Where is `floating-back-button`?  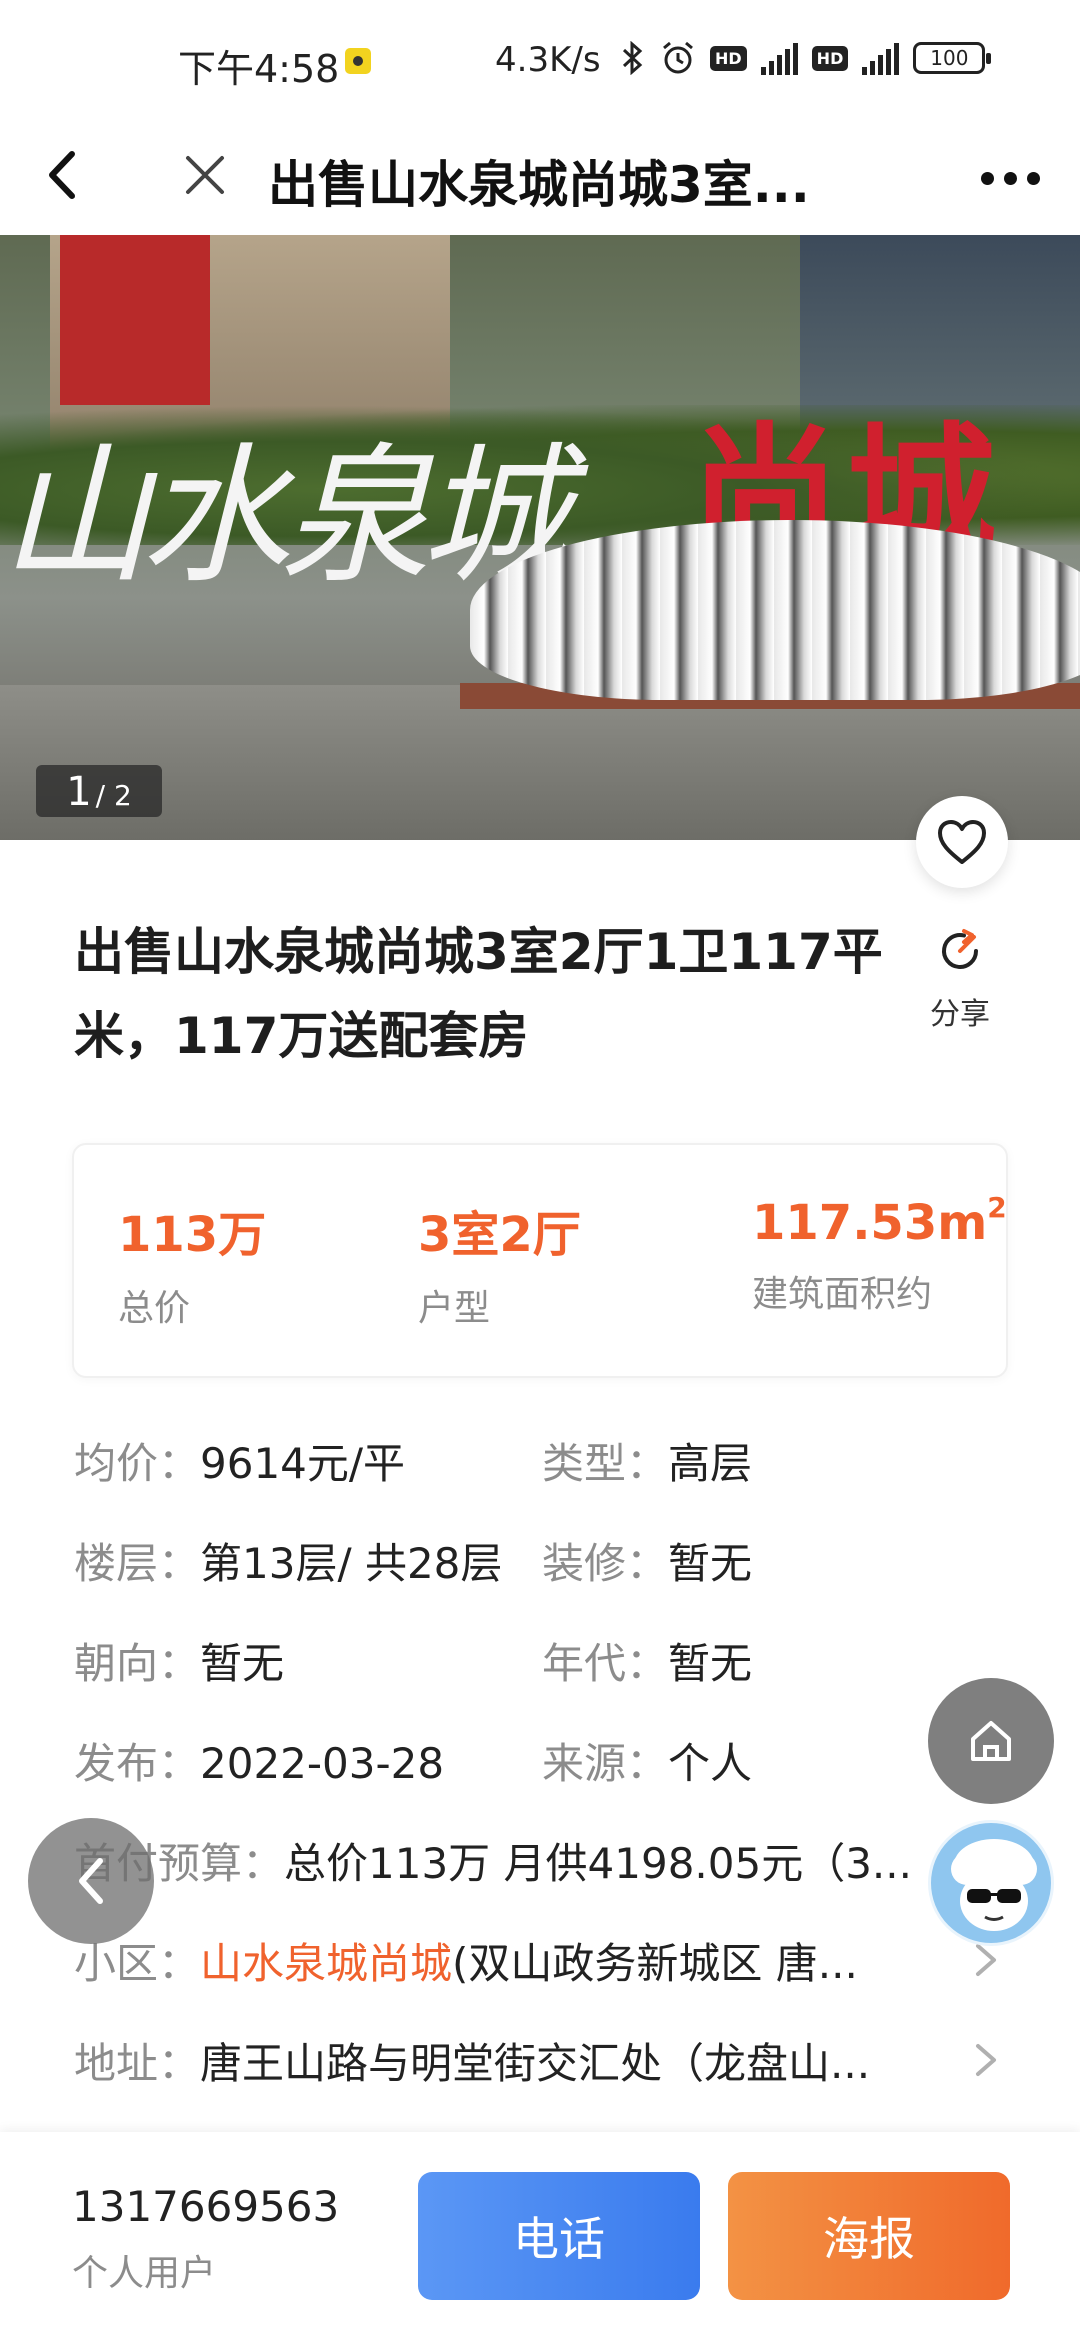
floating-back-button is located at coordinates (91, 1881).